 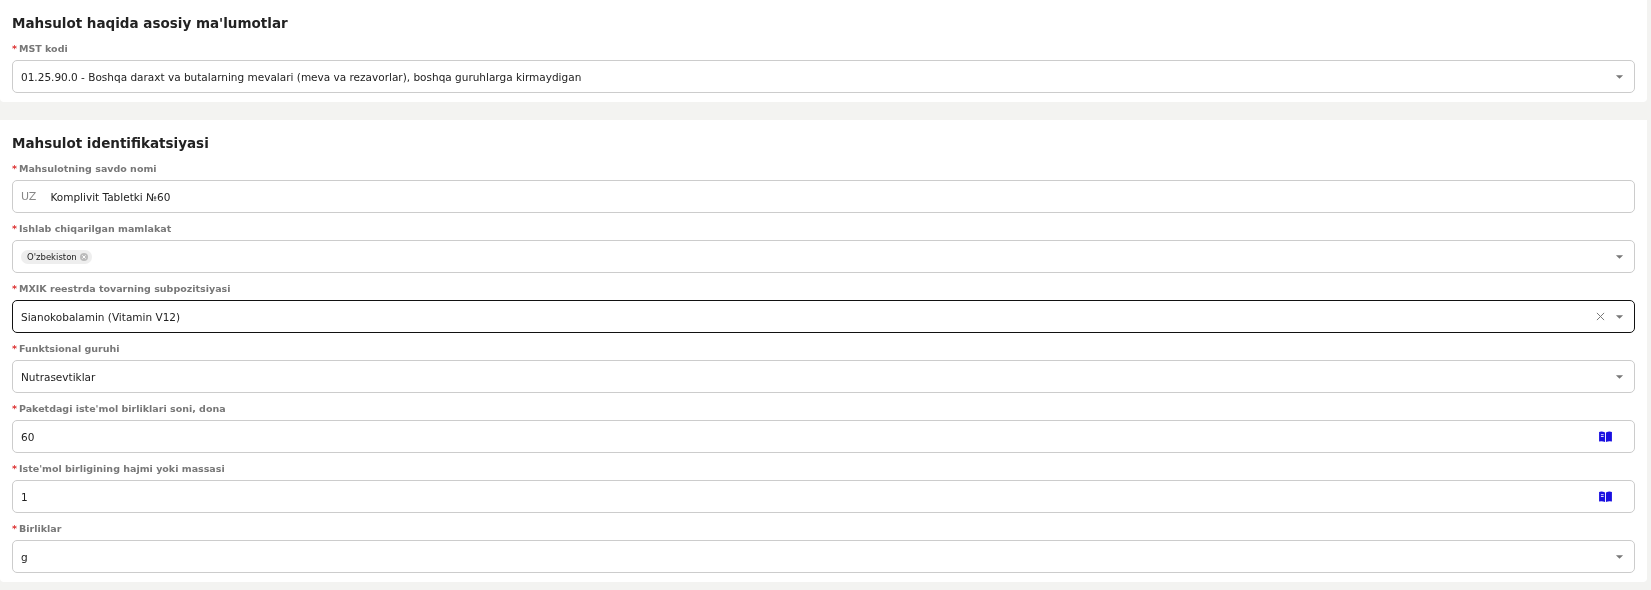 I want to click on clear-icon, so click(x=1600, y=316).